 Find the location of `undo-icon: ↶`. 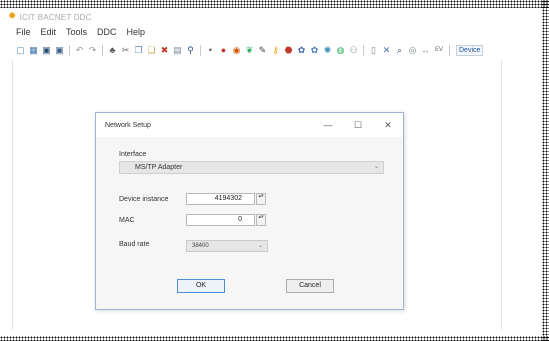

undo-icon: ↶ is located at coordinates (79, 50).